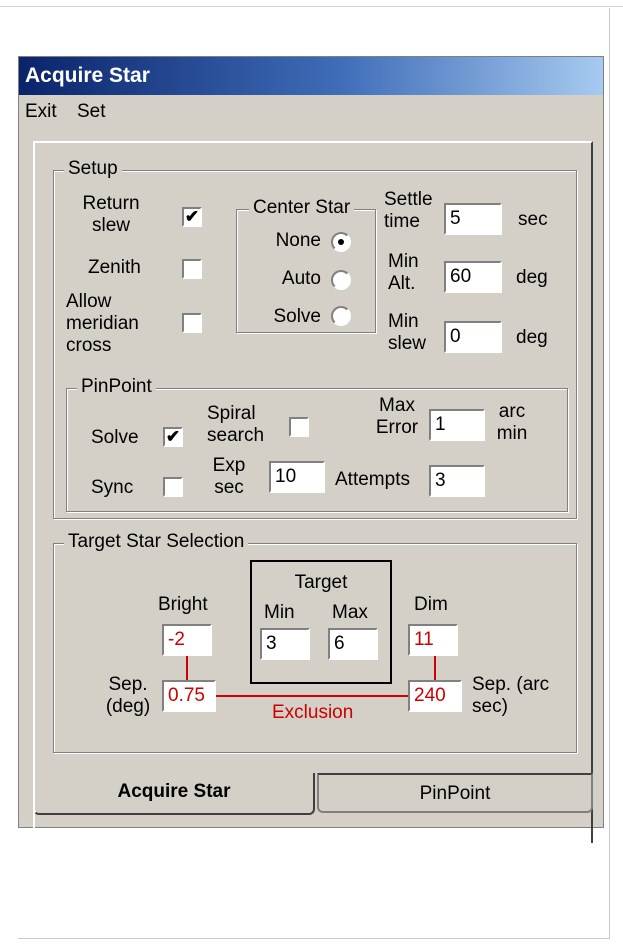  Describe the element at coordinates (297, 477) in the screenshot. I see `exp-sec-input: 10` at that location.